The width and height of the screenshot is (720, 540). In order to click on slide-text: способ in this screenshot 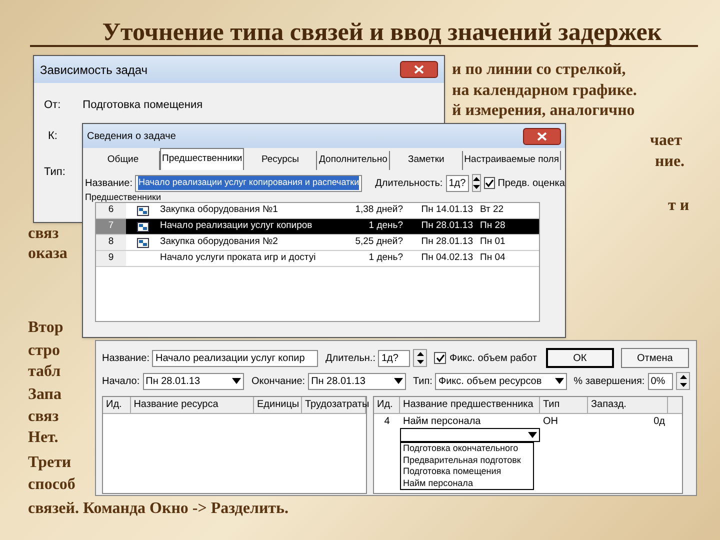, I will do `click(52, 484)`.